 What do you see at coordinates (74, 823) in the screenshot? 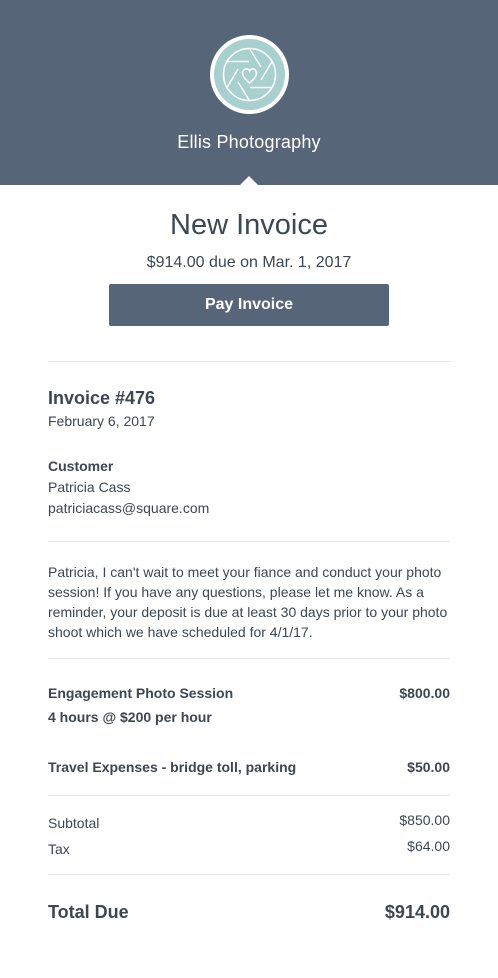
I see `subtotal-label: Subtotal` at bounding box center [74, 823].